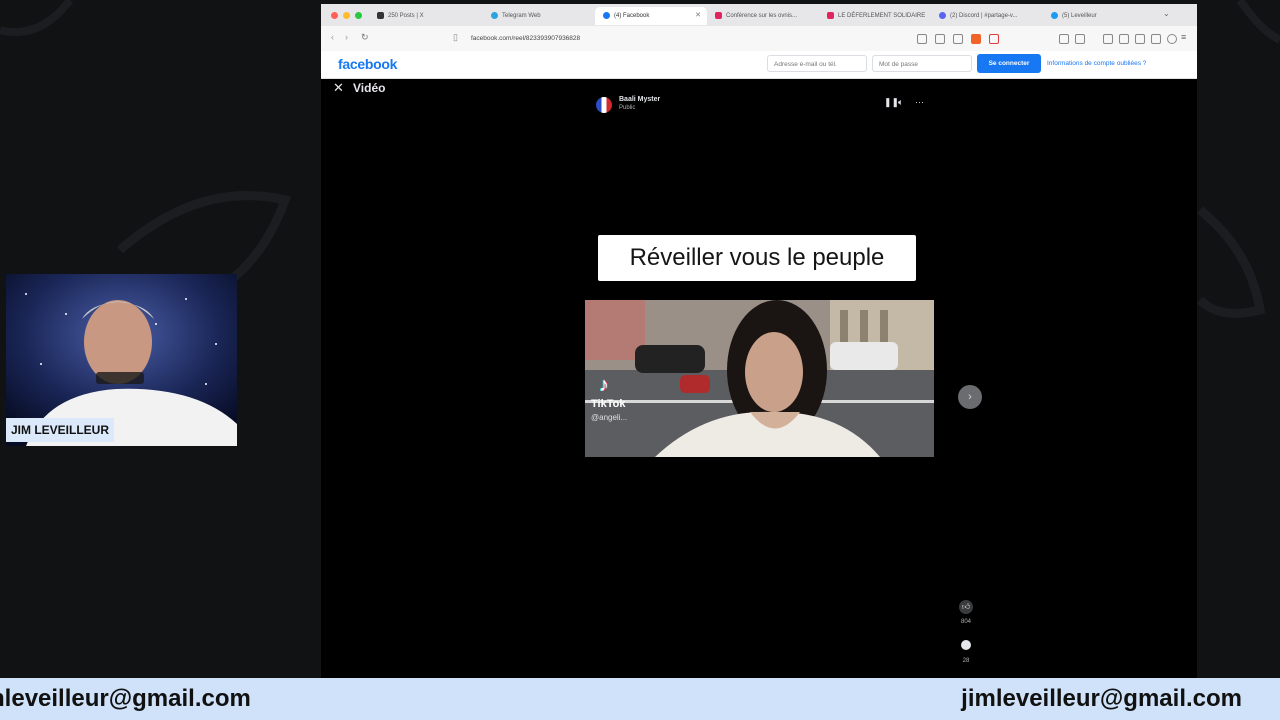  Describe the element at coordinates (922, 63) in the screenshot. I see `password-field: Mot de passe` at that location.